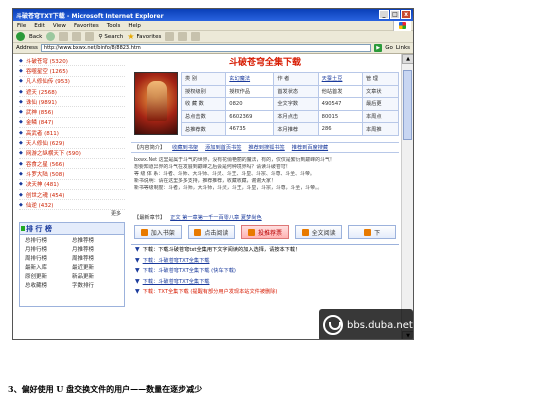 The image size is (554, 414). What do you see at coordinates (72, 143) in the screenshot?
I see `list-item: ◆ 天人修仙 (629)` at bounding box center [72, 143].